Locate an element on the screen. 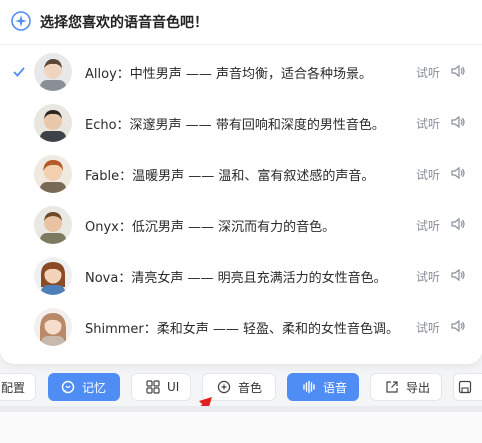 The height and width of the screenshot is (443, 482). voice-label: Onyx：低沉男声 —— 深沉而有力的音色。 is located at coordinates (210, 227).